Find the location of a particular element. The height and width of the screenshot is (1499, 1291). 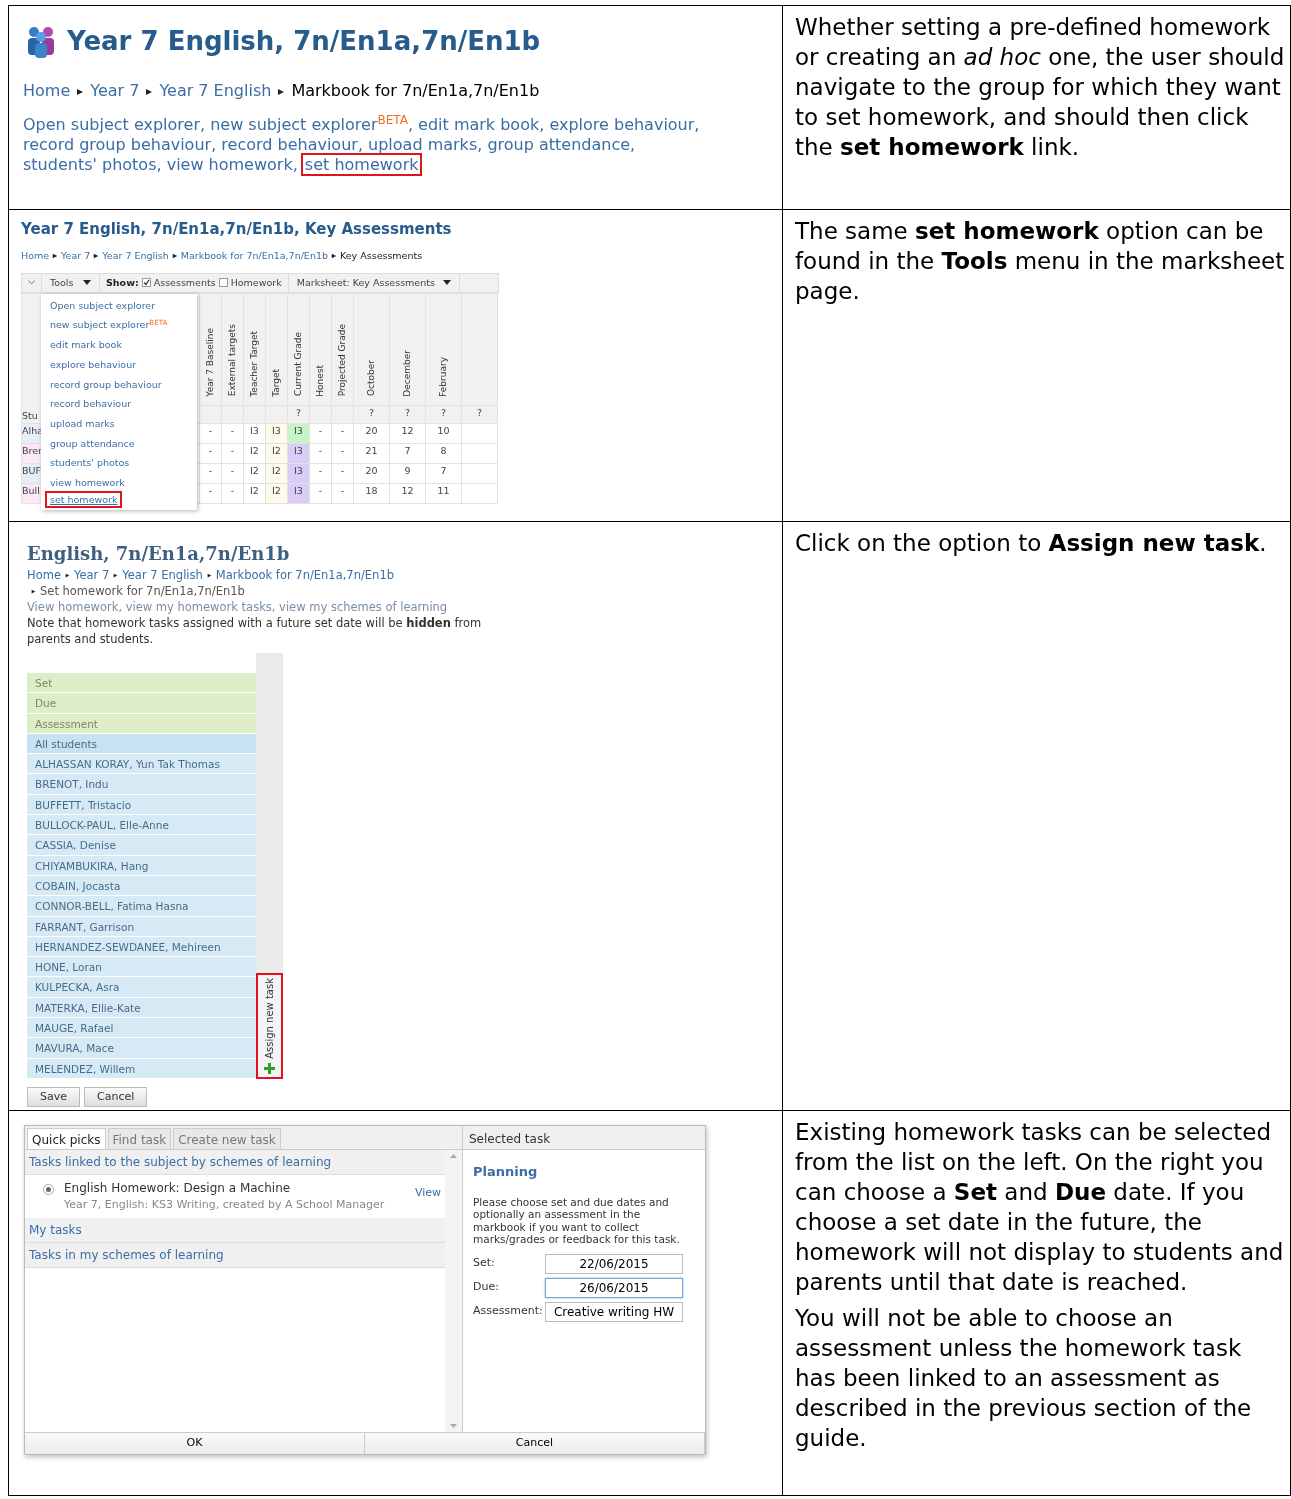

list-item: MAUGE, Rafael is located at coordinates (141, 1028).